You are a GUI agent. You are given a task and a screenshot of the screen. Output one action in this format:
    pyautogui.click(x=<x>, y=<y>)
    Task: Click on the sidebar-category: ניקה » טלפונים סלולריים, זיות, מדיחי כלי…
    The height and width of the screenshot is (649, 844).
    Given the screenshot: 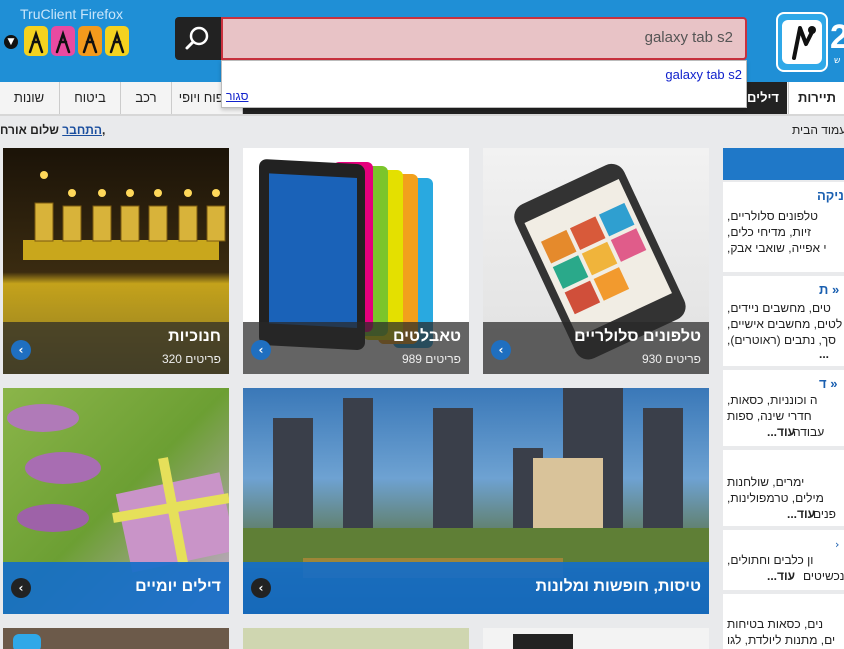 What is the action you would take?
    pyautogui.click(x=783, y=227)
    